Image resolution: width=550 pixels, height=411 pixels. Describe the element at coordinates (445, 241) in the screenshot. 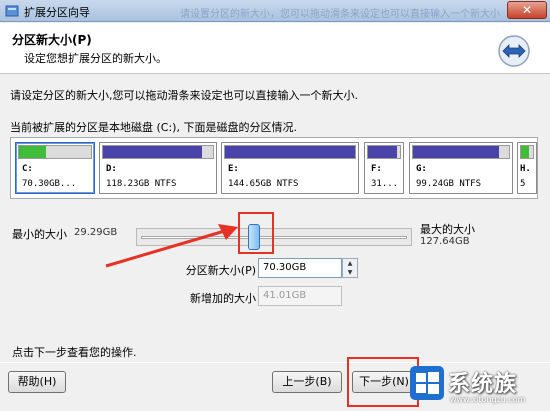

I see `max-size-value: 127.64GB` at that location.